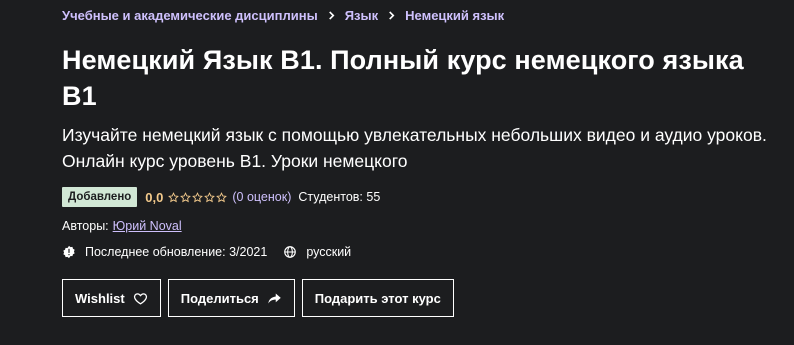 This screenshot has height=345, width=794. Describe the element at coordinates (219, 298) in the screenshot. I see `share-label: Поделиться` at that location.